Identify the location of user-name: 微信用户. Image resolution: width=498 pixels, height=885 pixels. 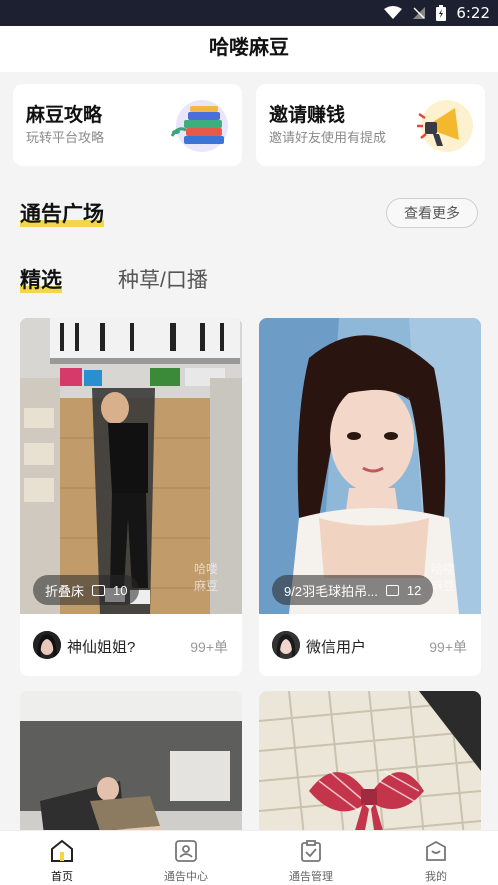
(336, 647).